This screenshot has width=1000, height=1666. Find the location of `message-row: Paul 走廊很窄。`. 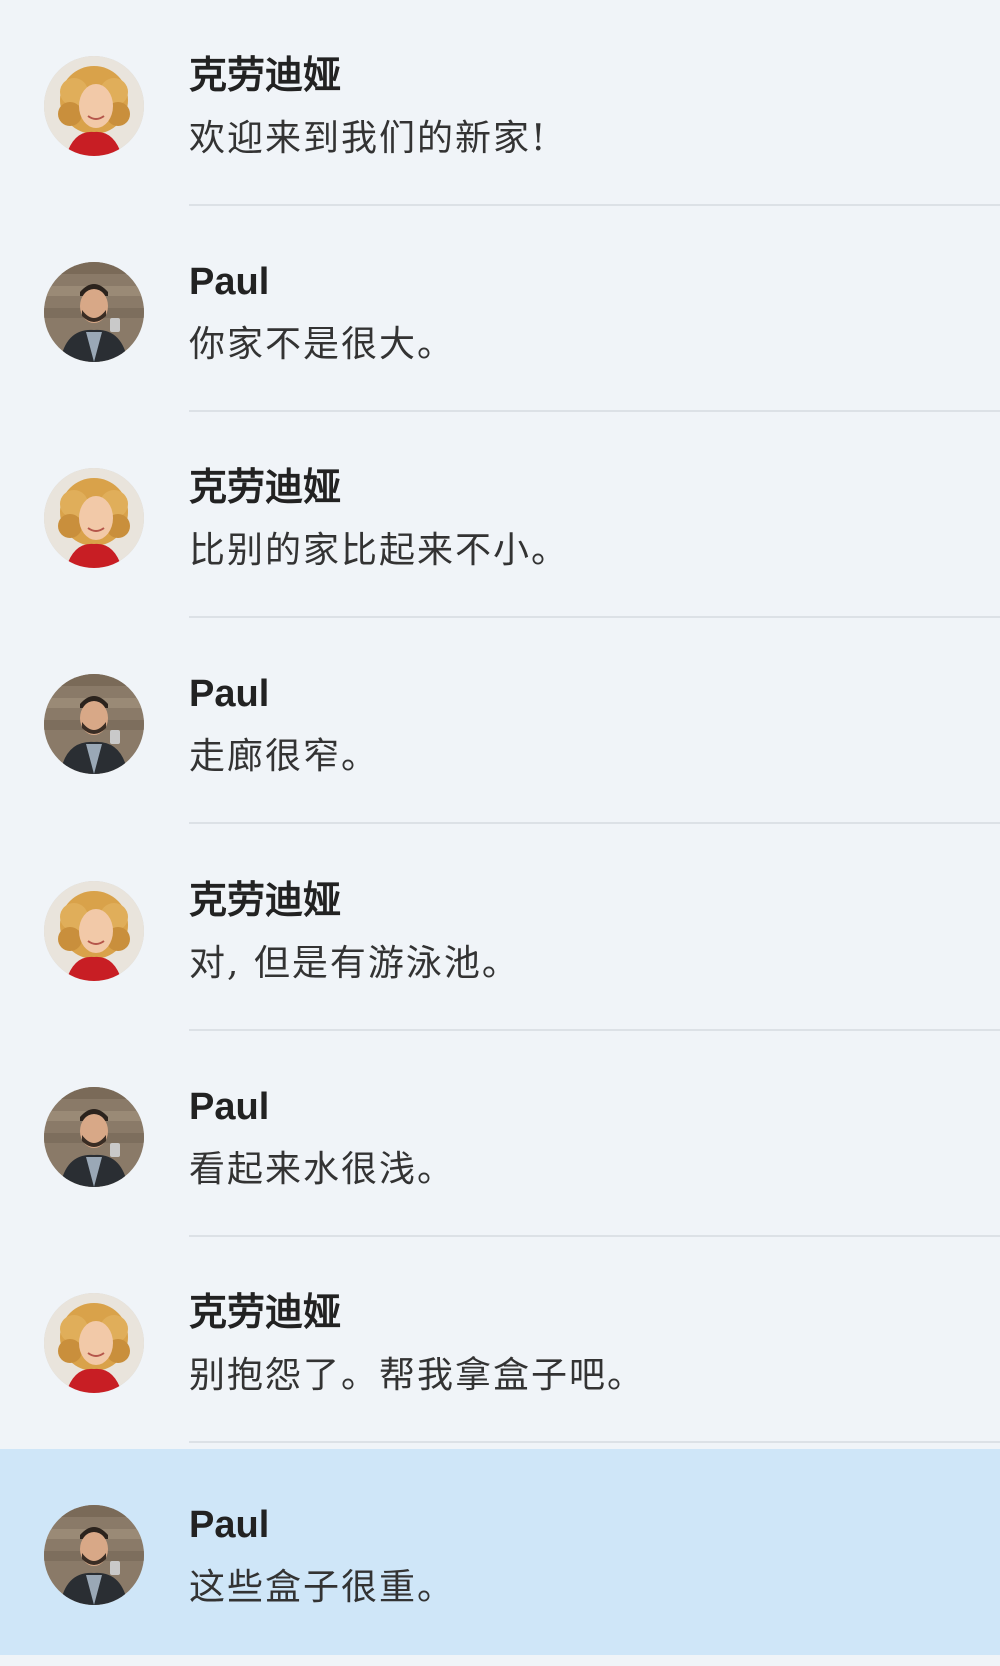

message-row: Paul 走廊很窄。 is located at coordinates (500, 721).